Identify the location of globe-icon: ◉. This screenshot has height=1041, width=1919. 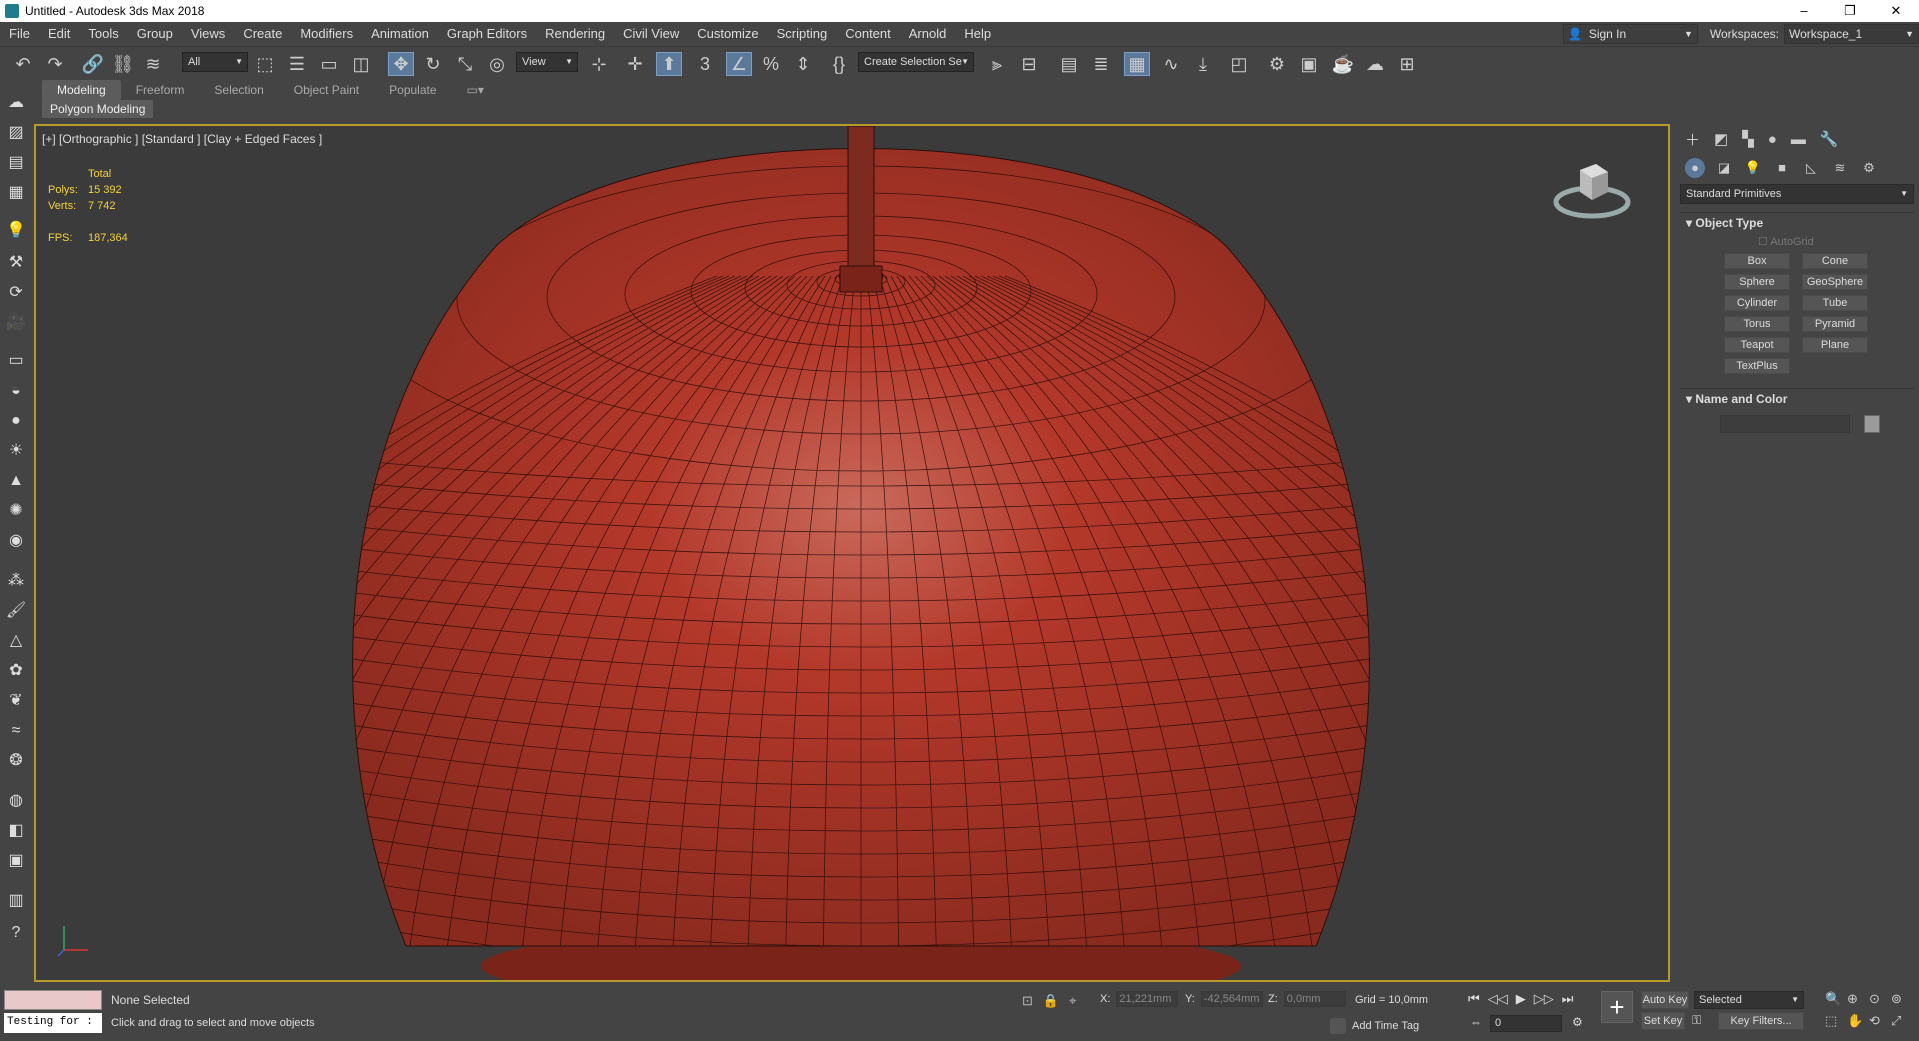
(16, 541).